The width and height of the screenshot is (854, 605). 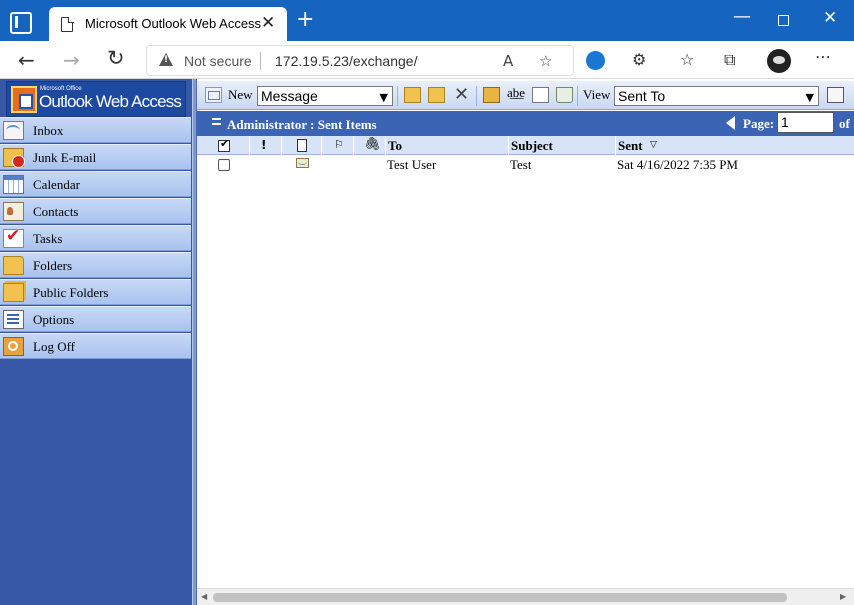 What do you see at coordinates (597, 94) in the screenshot?
I see `view-label: View` at bounding box center [597, 94].